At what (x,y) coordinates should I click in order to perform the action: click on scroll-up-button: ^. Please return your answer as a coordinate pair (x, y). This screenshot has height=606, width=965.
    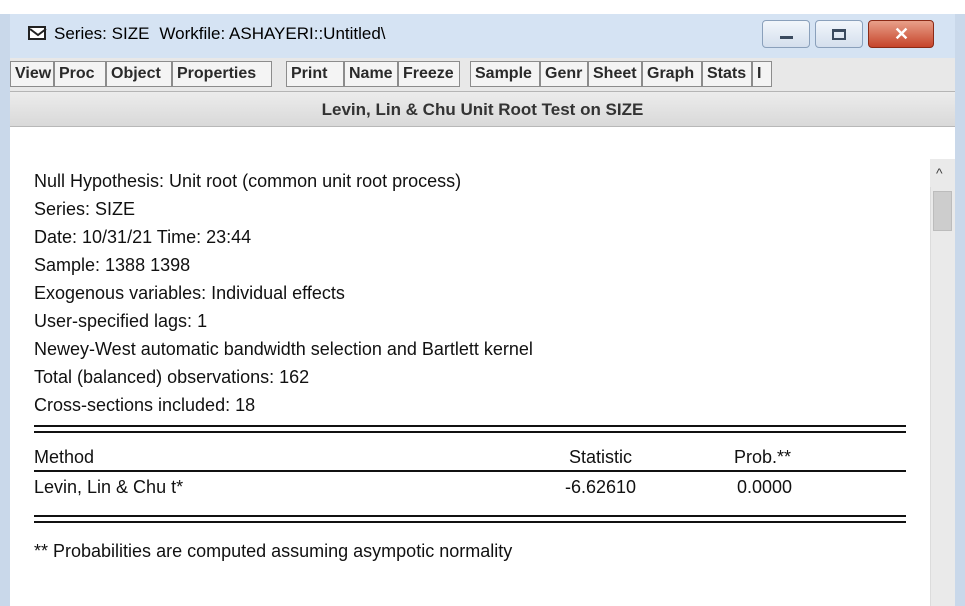
    Looking at the image, I should click on (942, 173).